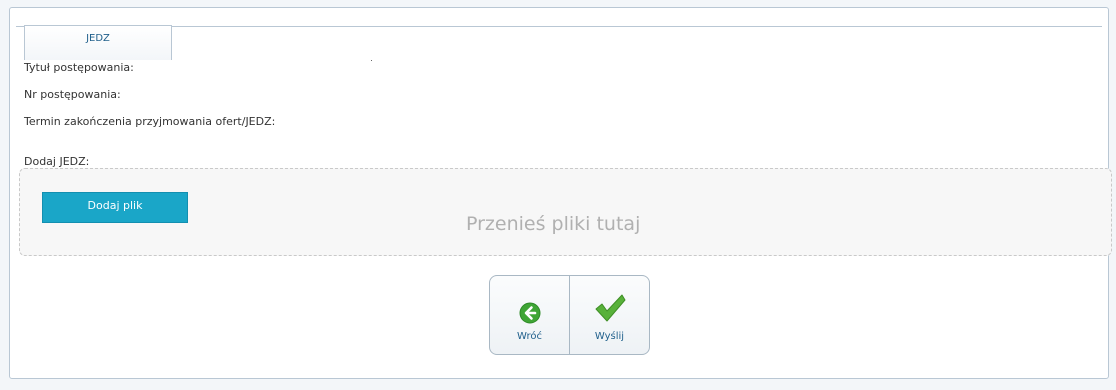 Image resolution: width=1116 pixels, height=390 pixels. I want to click on number-label: Nr postępowania:, so click(72, 94).